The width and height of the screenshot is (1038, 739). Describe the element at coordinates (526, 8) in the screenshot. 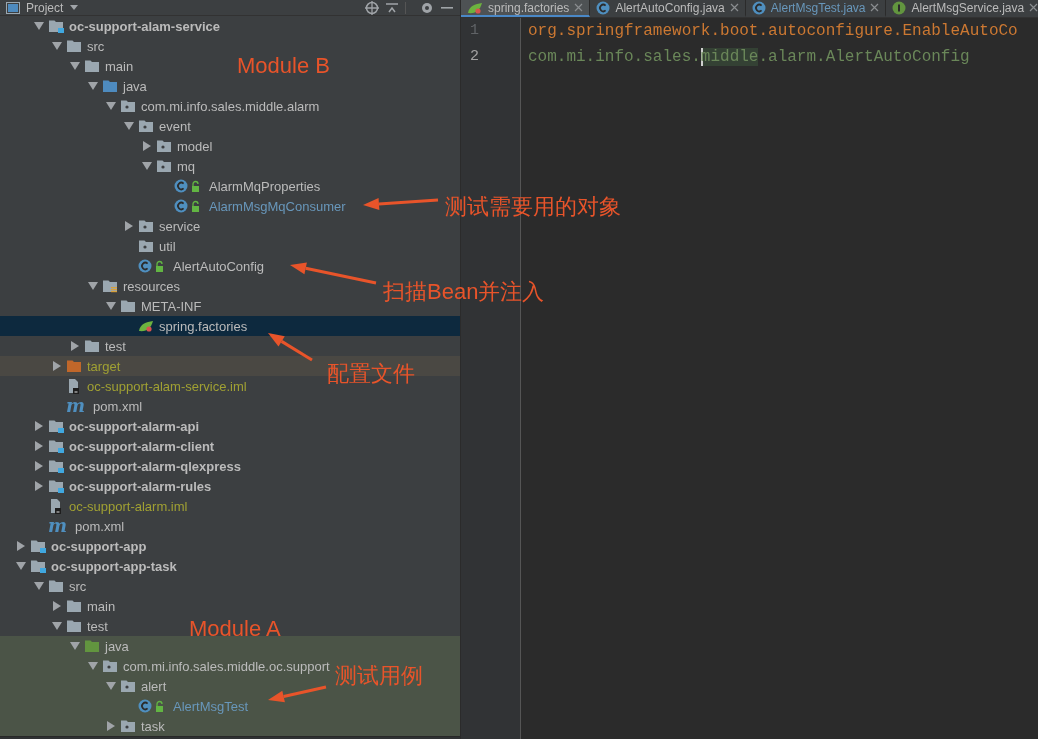

I see `editor-tab: spring.factories` at that location.